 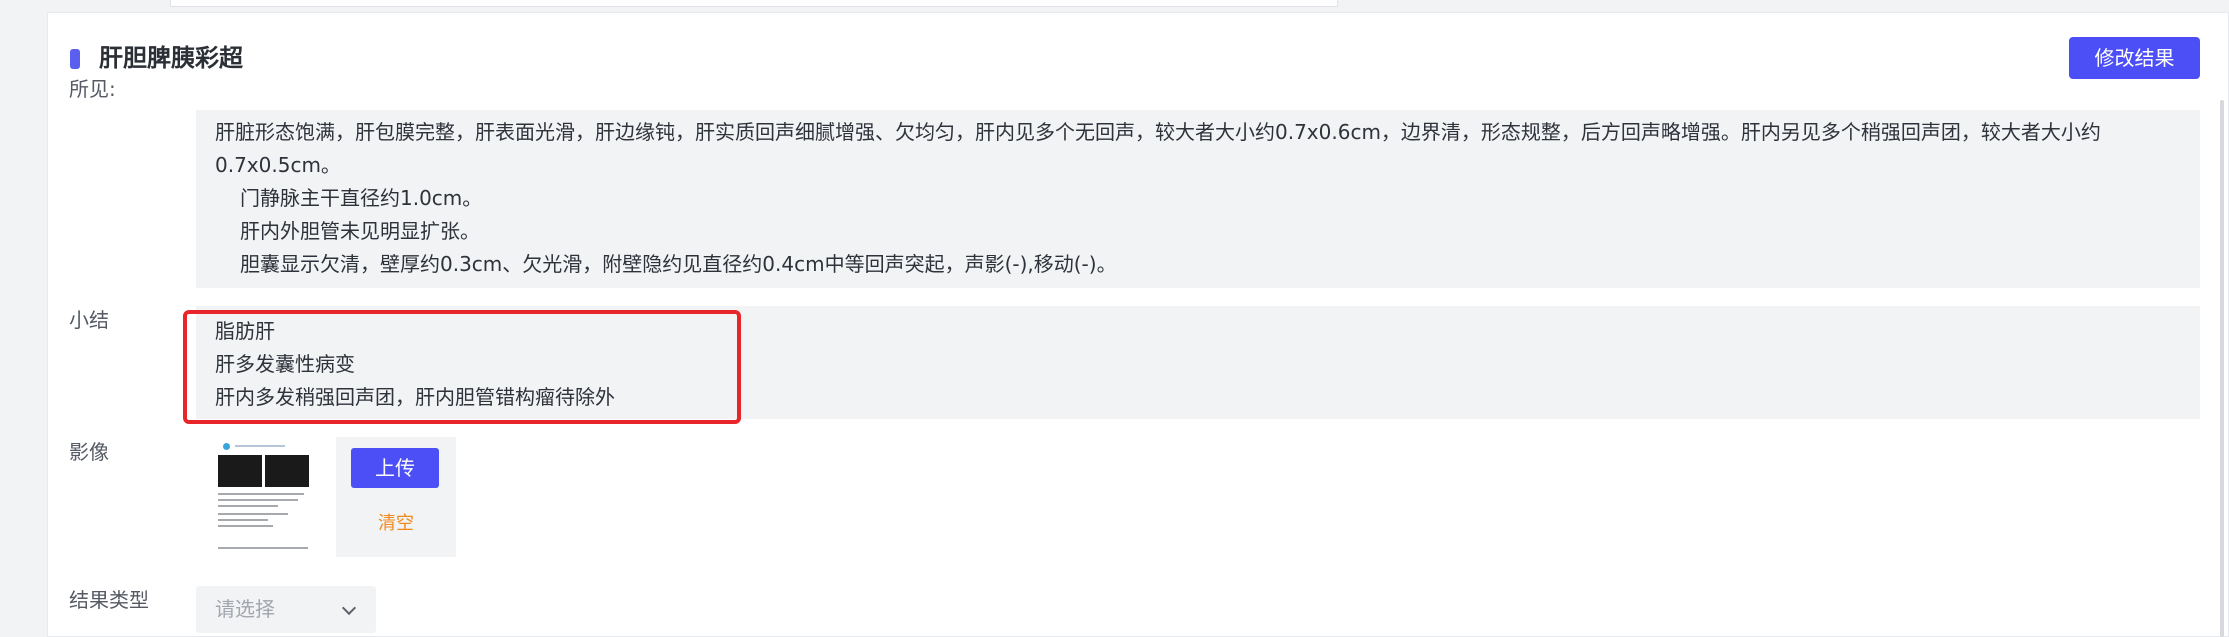 I want to click on findings-paragraph: 肝内外胆管未见明显扩张。, so click(x=360, y=231).